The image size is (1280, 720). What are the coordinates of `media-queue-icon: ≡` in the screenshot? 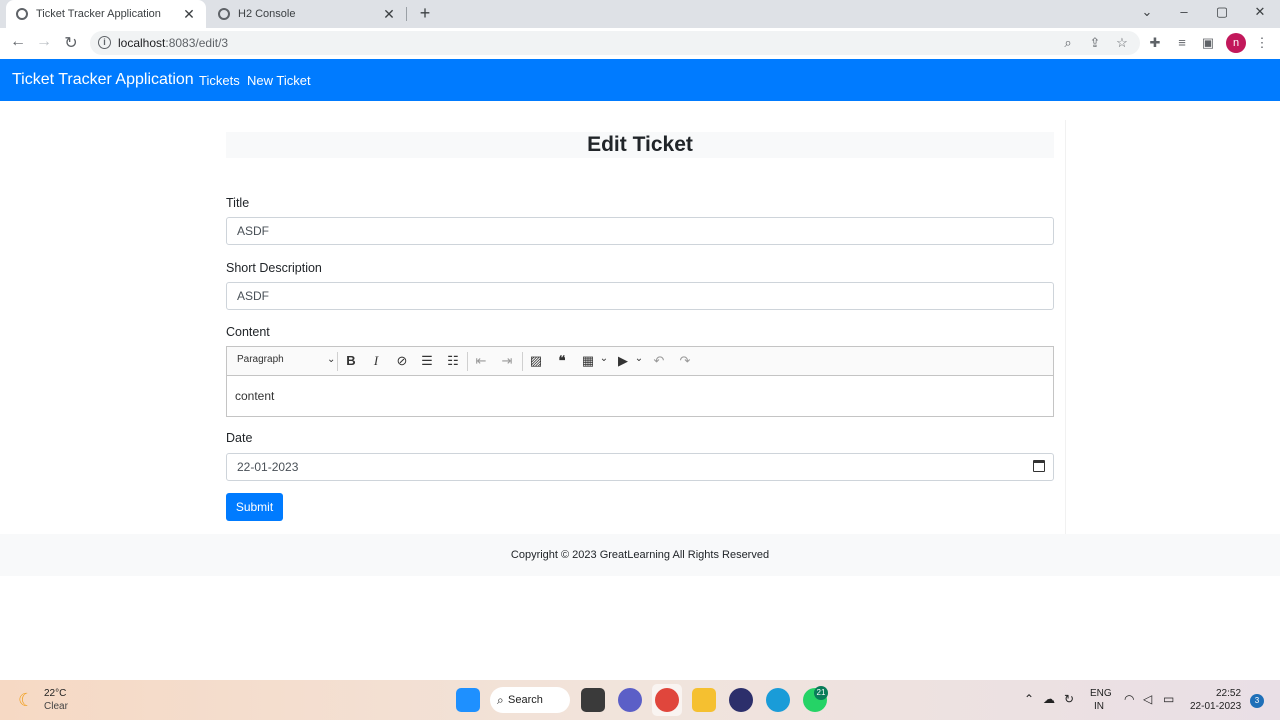 It's located at (1182, 42).